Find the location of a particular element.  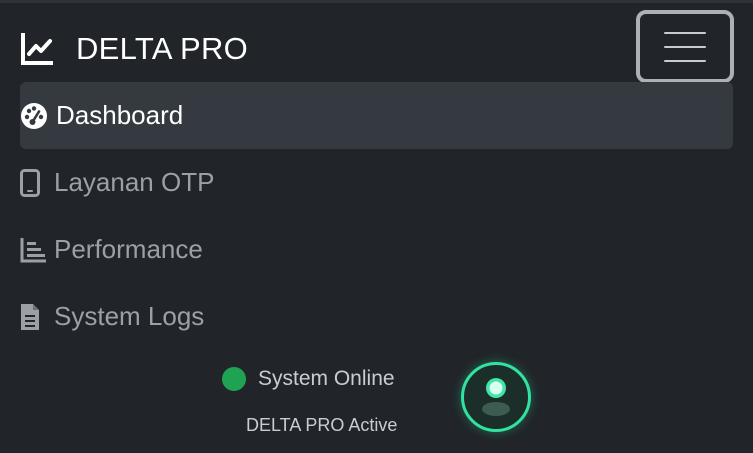

system-status: System Online is located at coordinates (308, 379).